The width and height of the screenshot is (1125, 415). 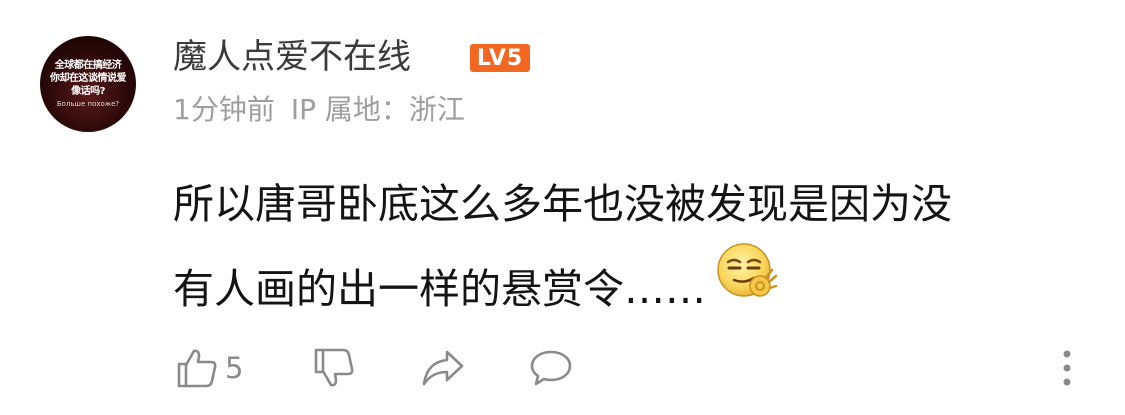 What do you see at coordinates (746, 286) in the screenshot?
I see `smirk-ok-hand-emoji` at bounding box center [746, 286].